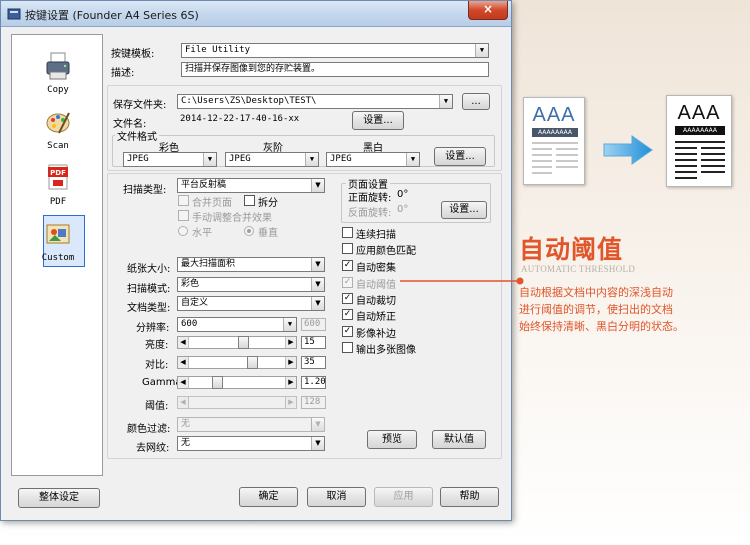 Image resolution: width=750 pixels, height=545 pixels. Describe the element at coordinates (237, 382) in the screenshot. I see `gamma-slider: ◀ ▶` at that location.